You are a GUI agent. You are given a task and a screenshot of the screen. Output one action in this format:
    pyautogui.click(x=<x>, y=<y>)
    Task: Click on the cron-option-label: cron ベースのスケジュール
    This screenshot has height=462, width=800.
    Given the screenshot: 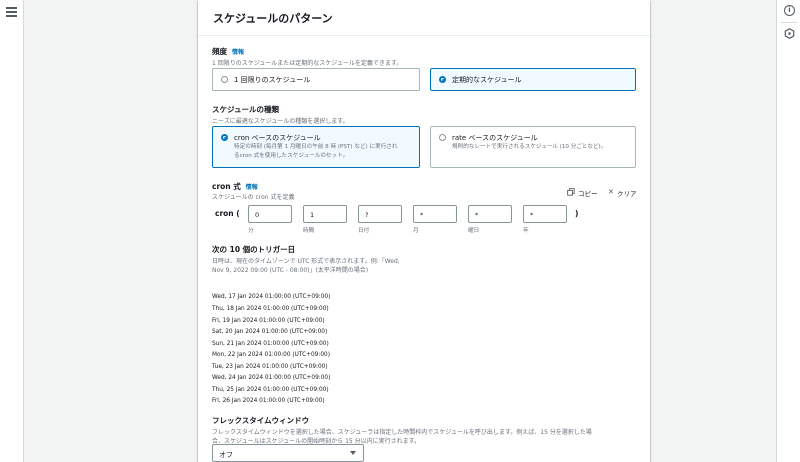 What is the action you would take?
    pyautogui.click(x=277, y=138)
    